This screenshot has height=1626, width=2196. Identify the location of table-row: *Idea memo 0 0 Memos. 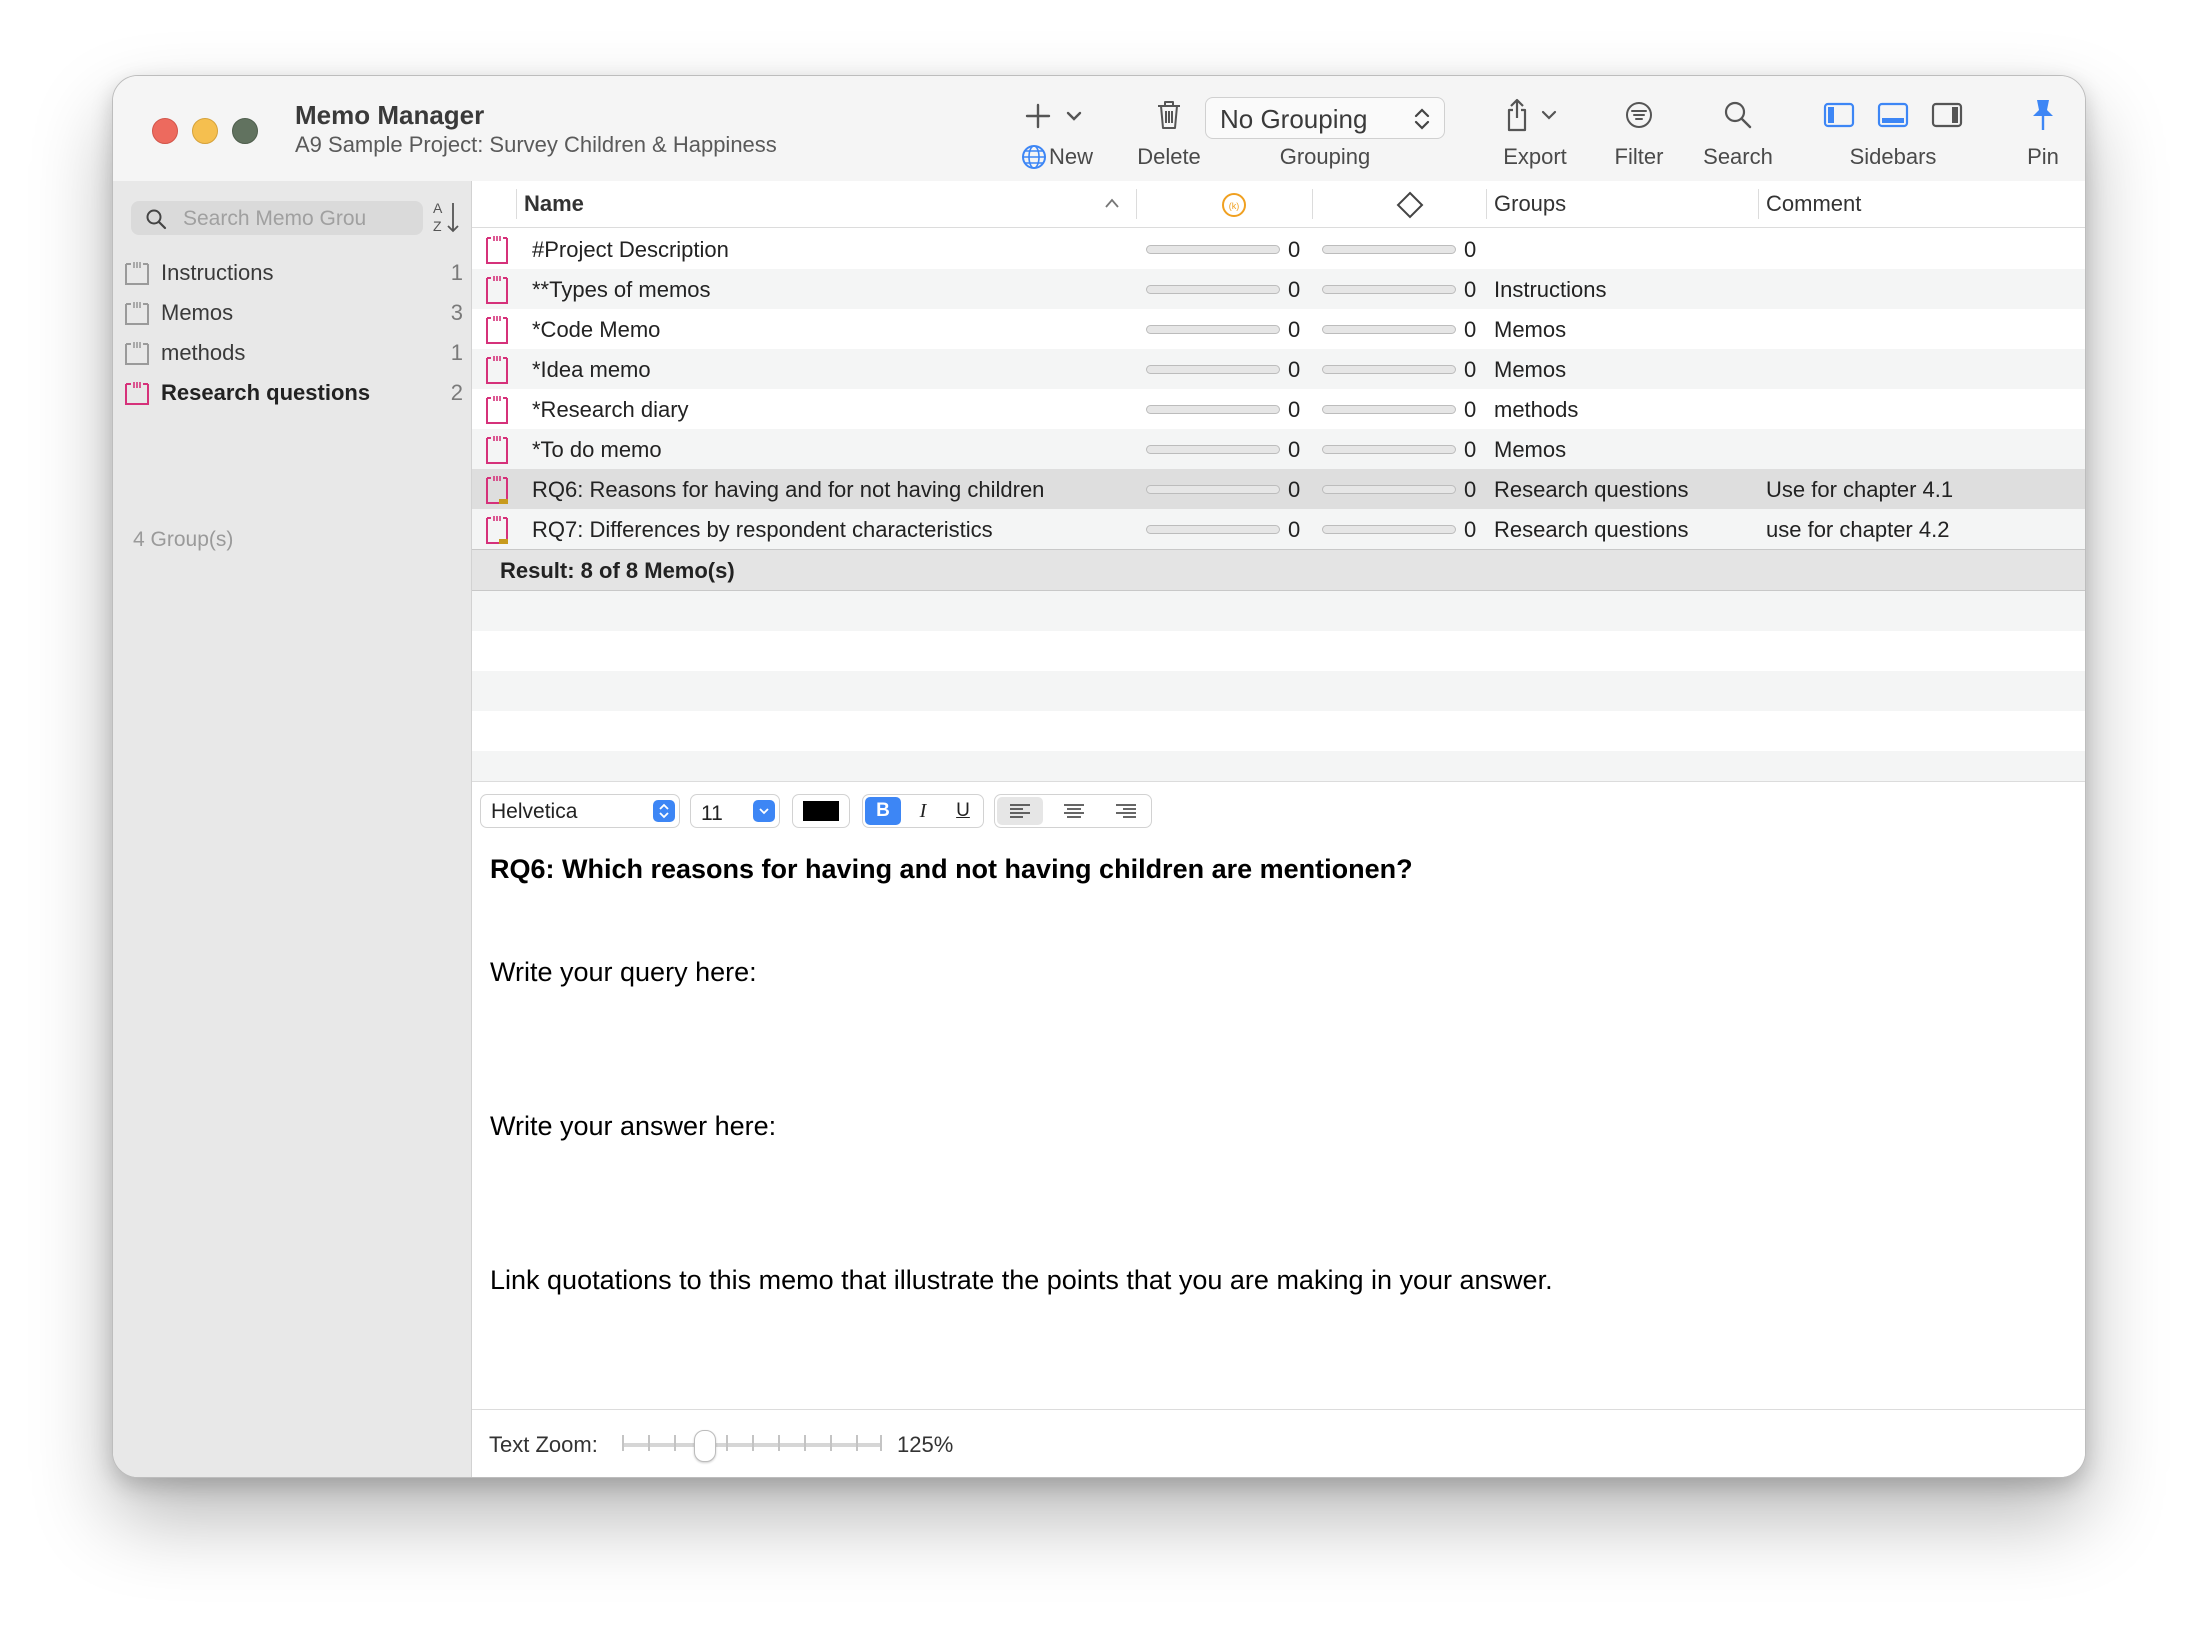
(1278, 369).